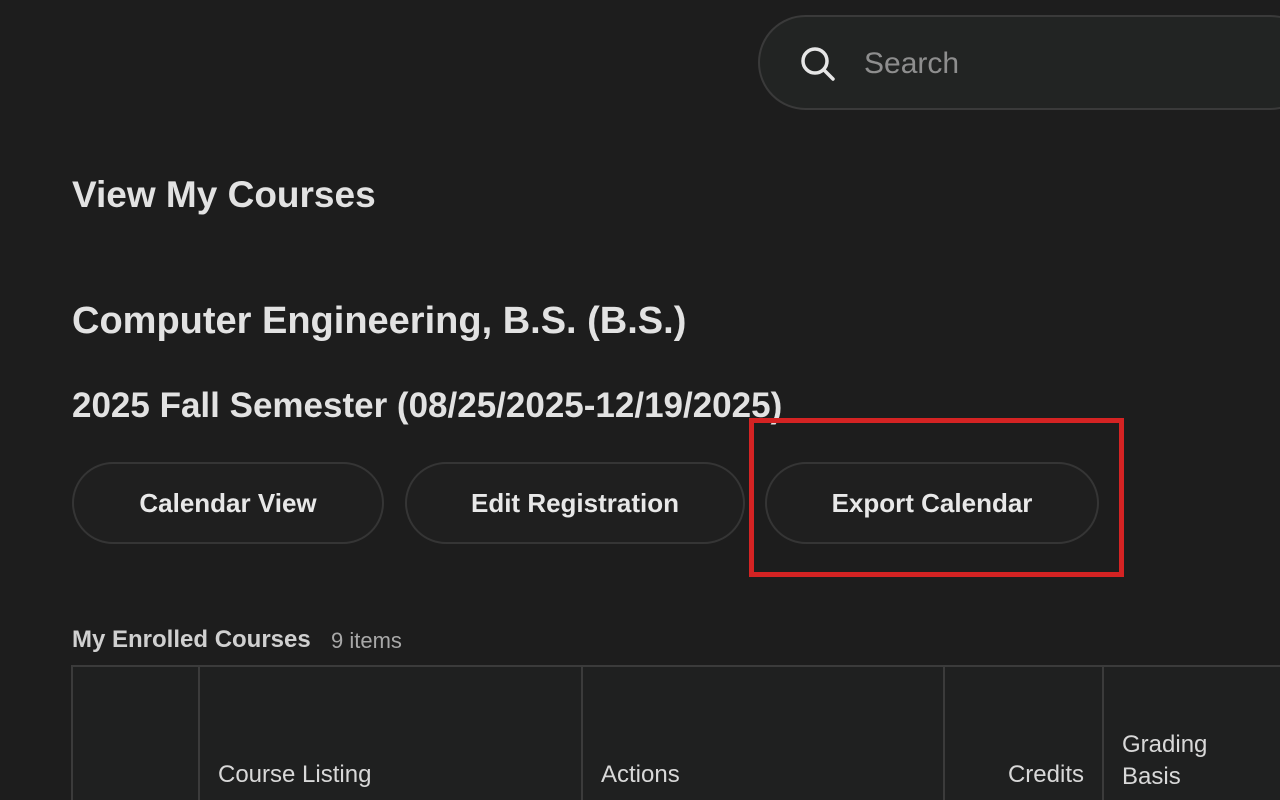 Image resolution: width=1280 pixels, height=800 pixels. Describe the element at coordinates (1045, 774) in the screenshot. I see `table-header-credits-label: Credits` at that location.